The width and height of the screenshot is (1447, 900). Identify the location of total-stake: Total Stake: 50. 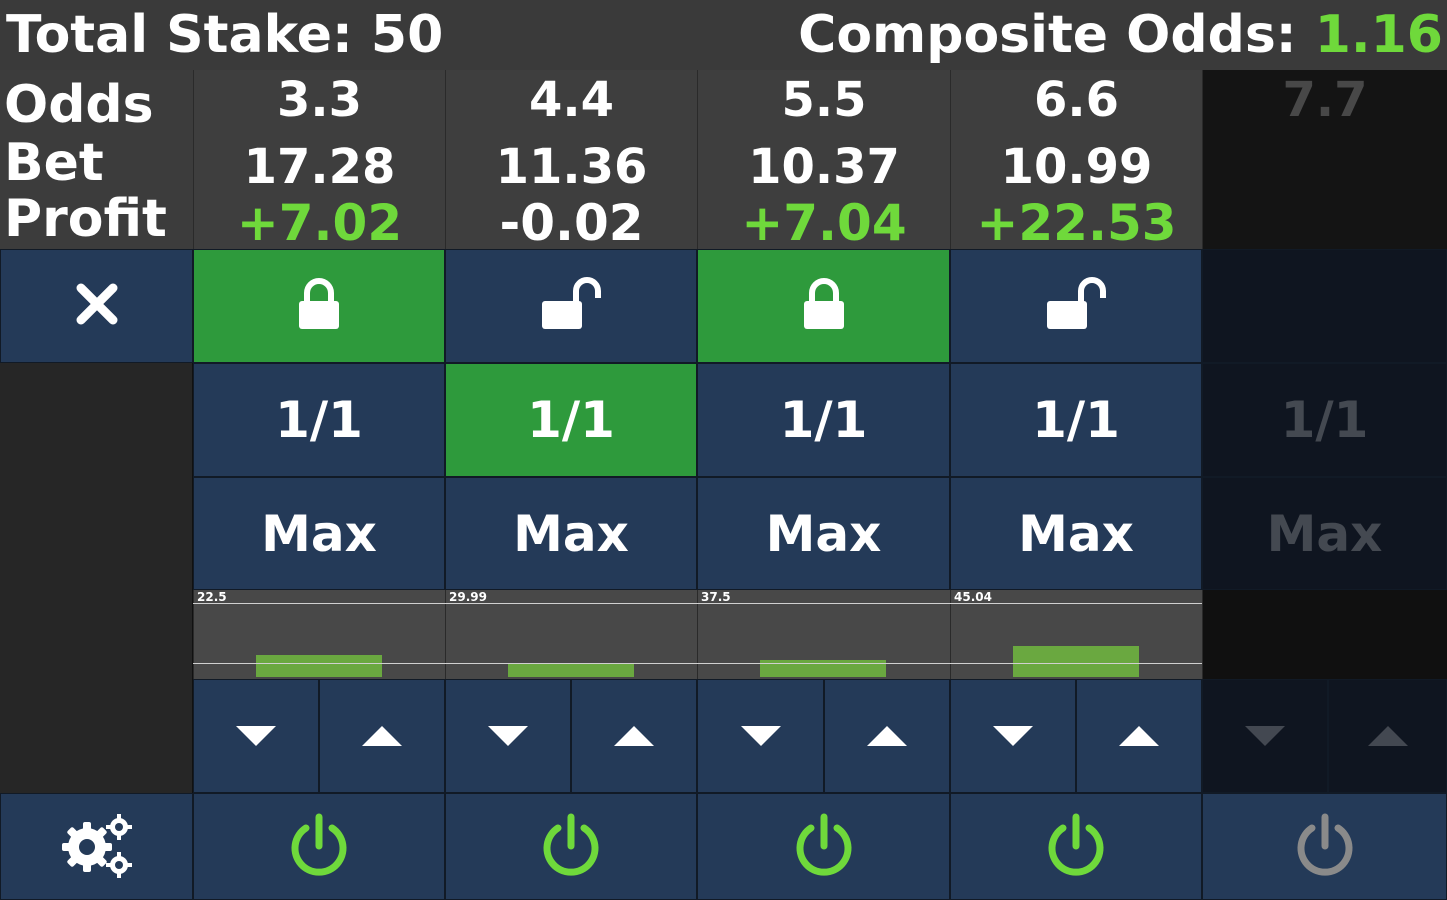
(224, 35).